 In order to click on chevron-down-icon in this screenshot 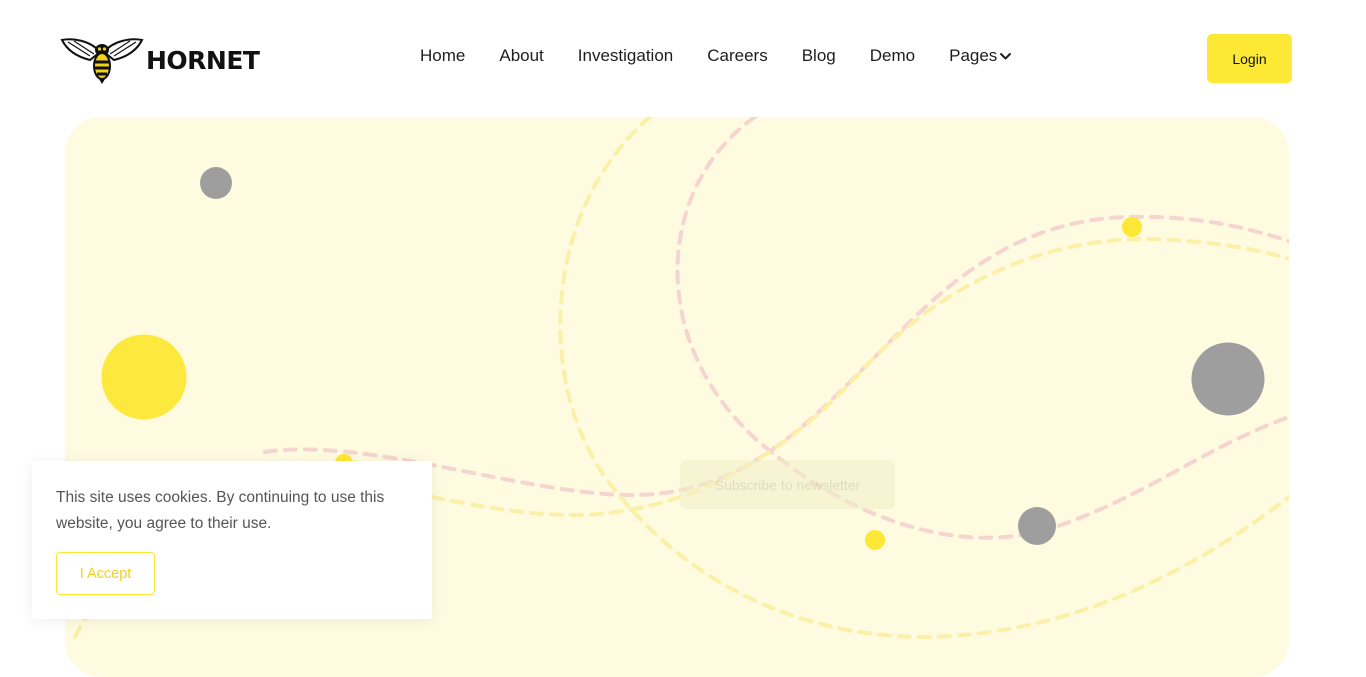, I will do `click(1006, 56)`.